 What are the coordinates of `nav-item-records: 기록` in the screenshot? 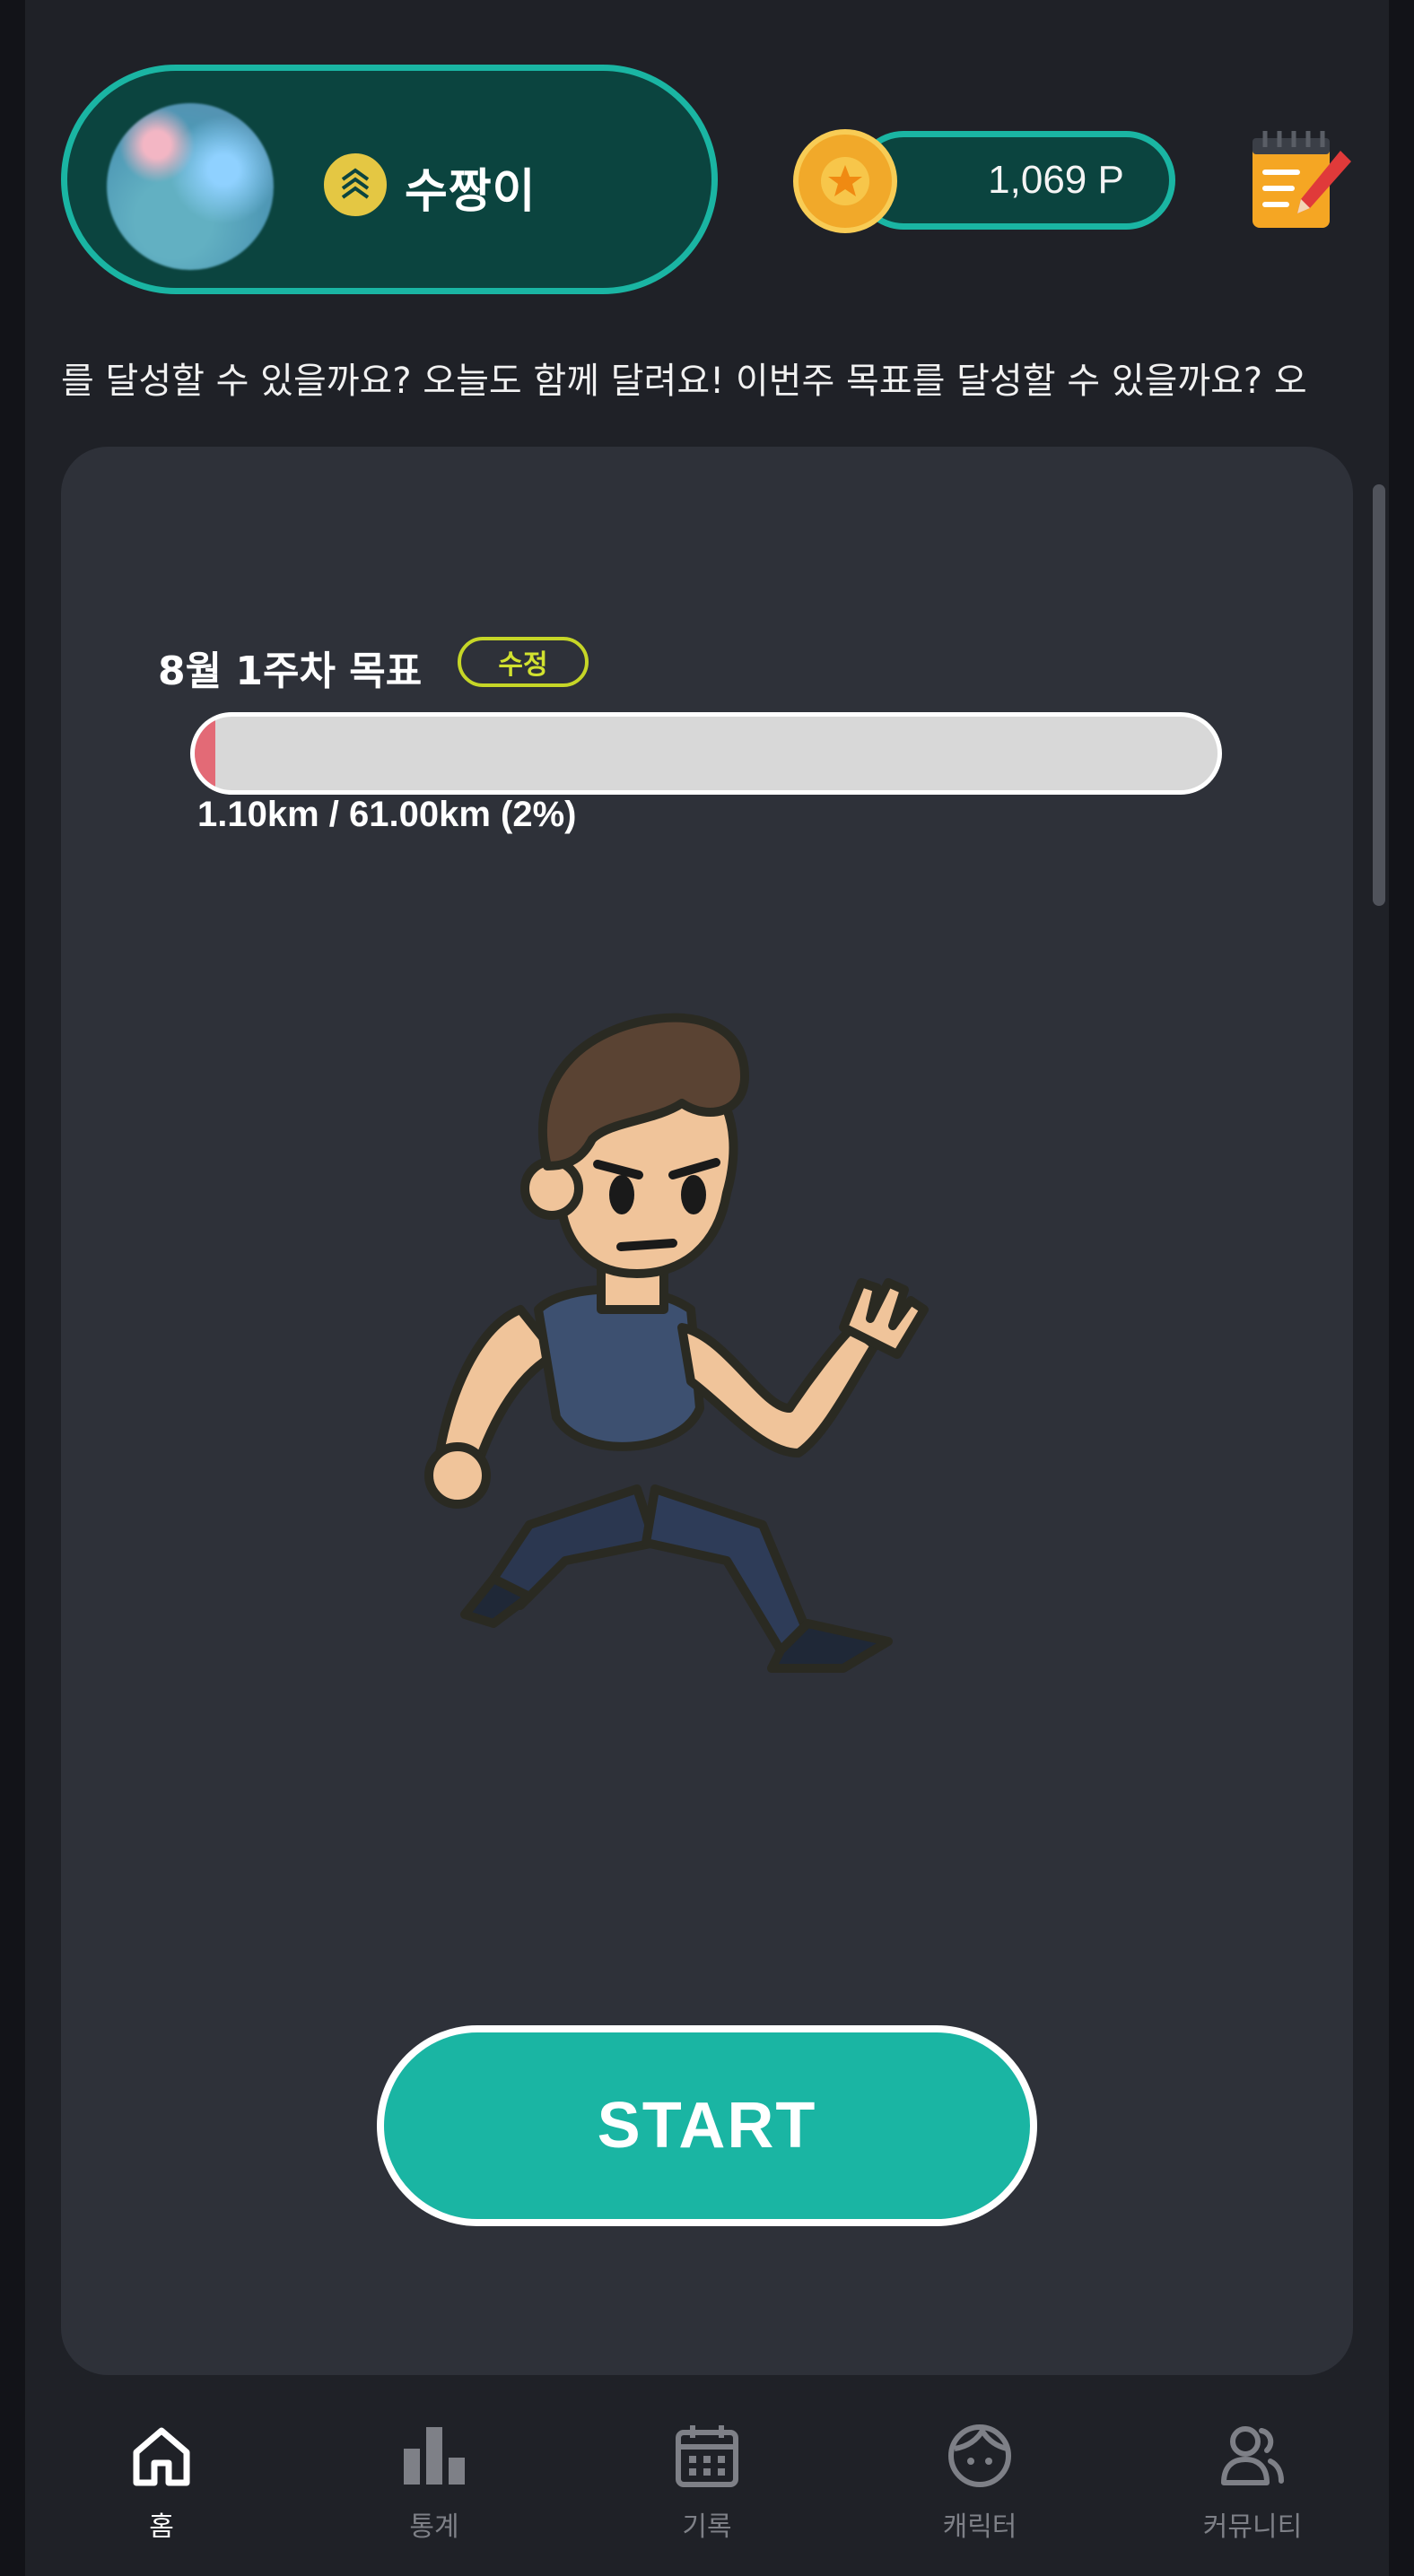 It's located at (707, 2479).